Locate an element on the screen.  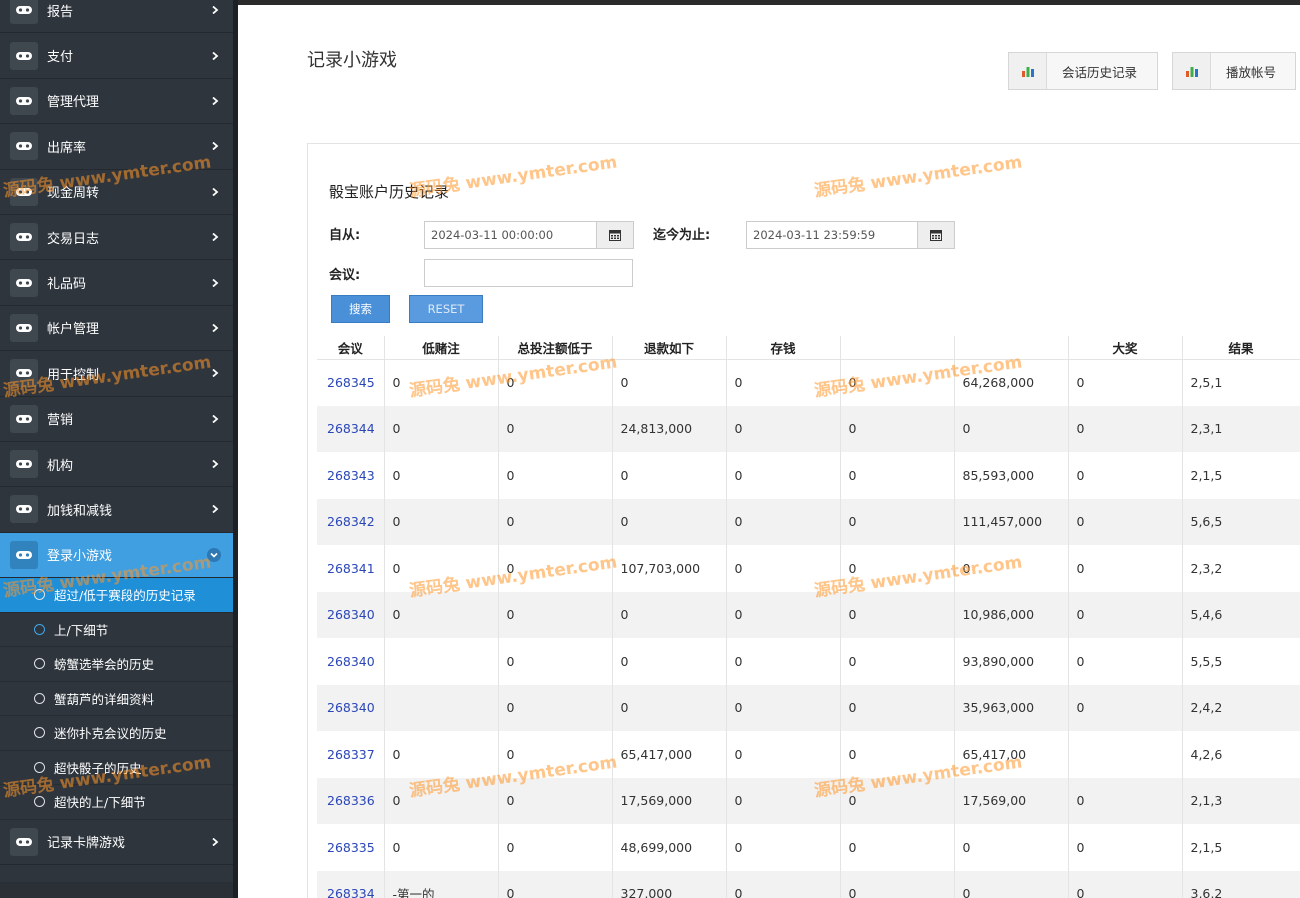
sidebar-item: 营销 is located at coordinates (116, 419).